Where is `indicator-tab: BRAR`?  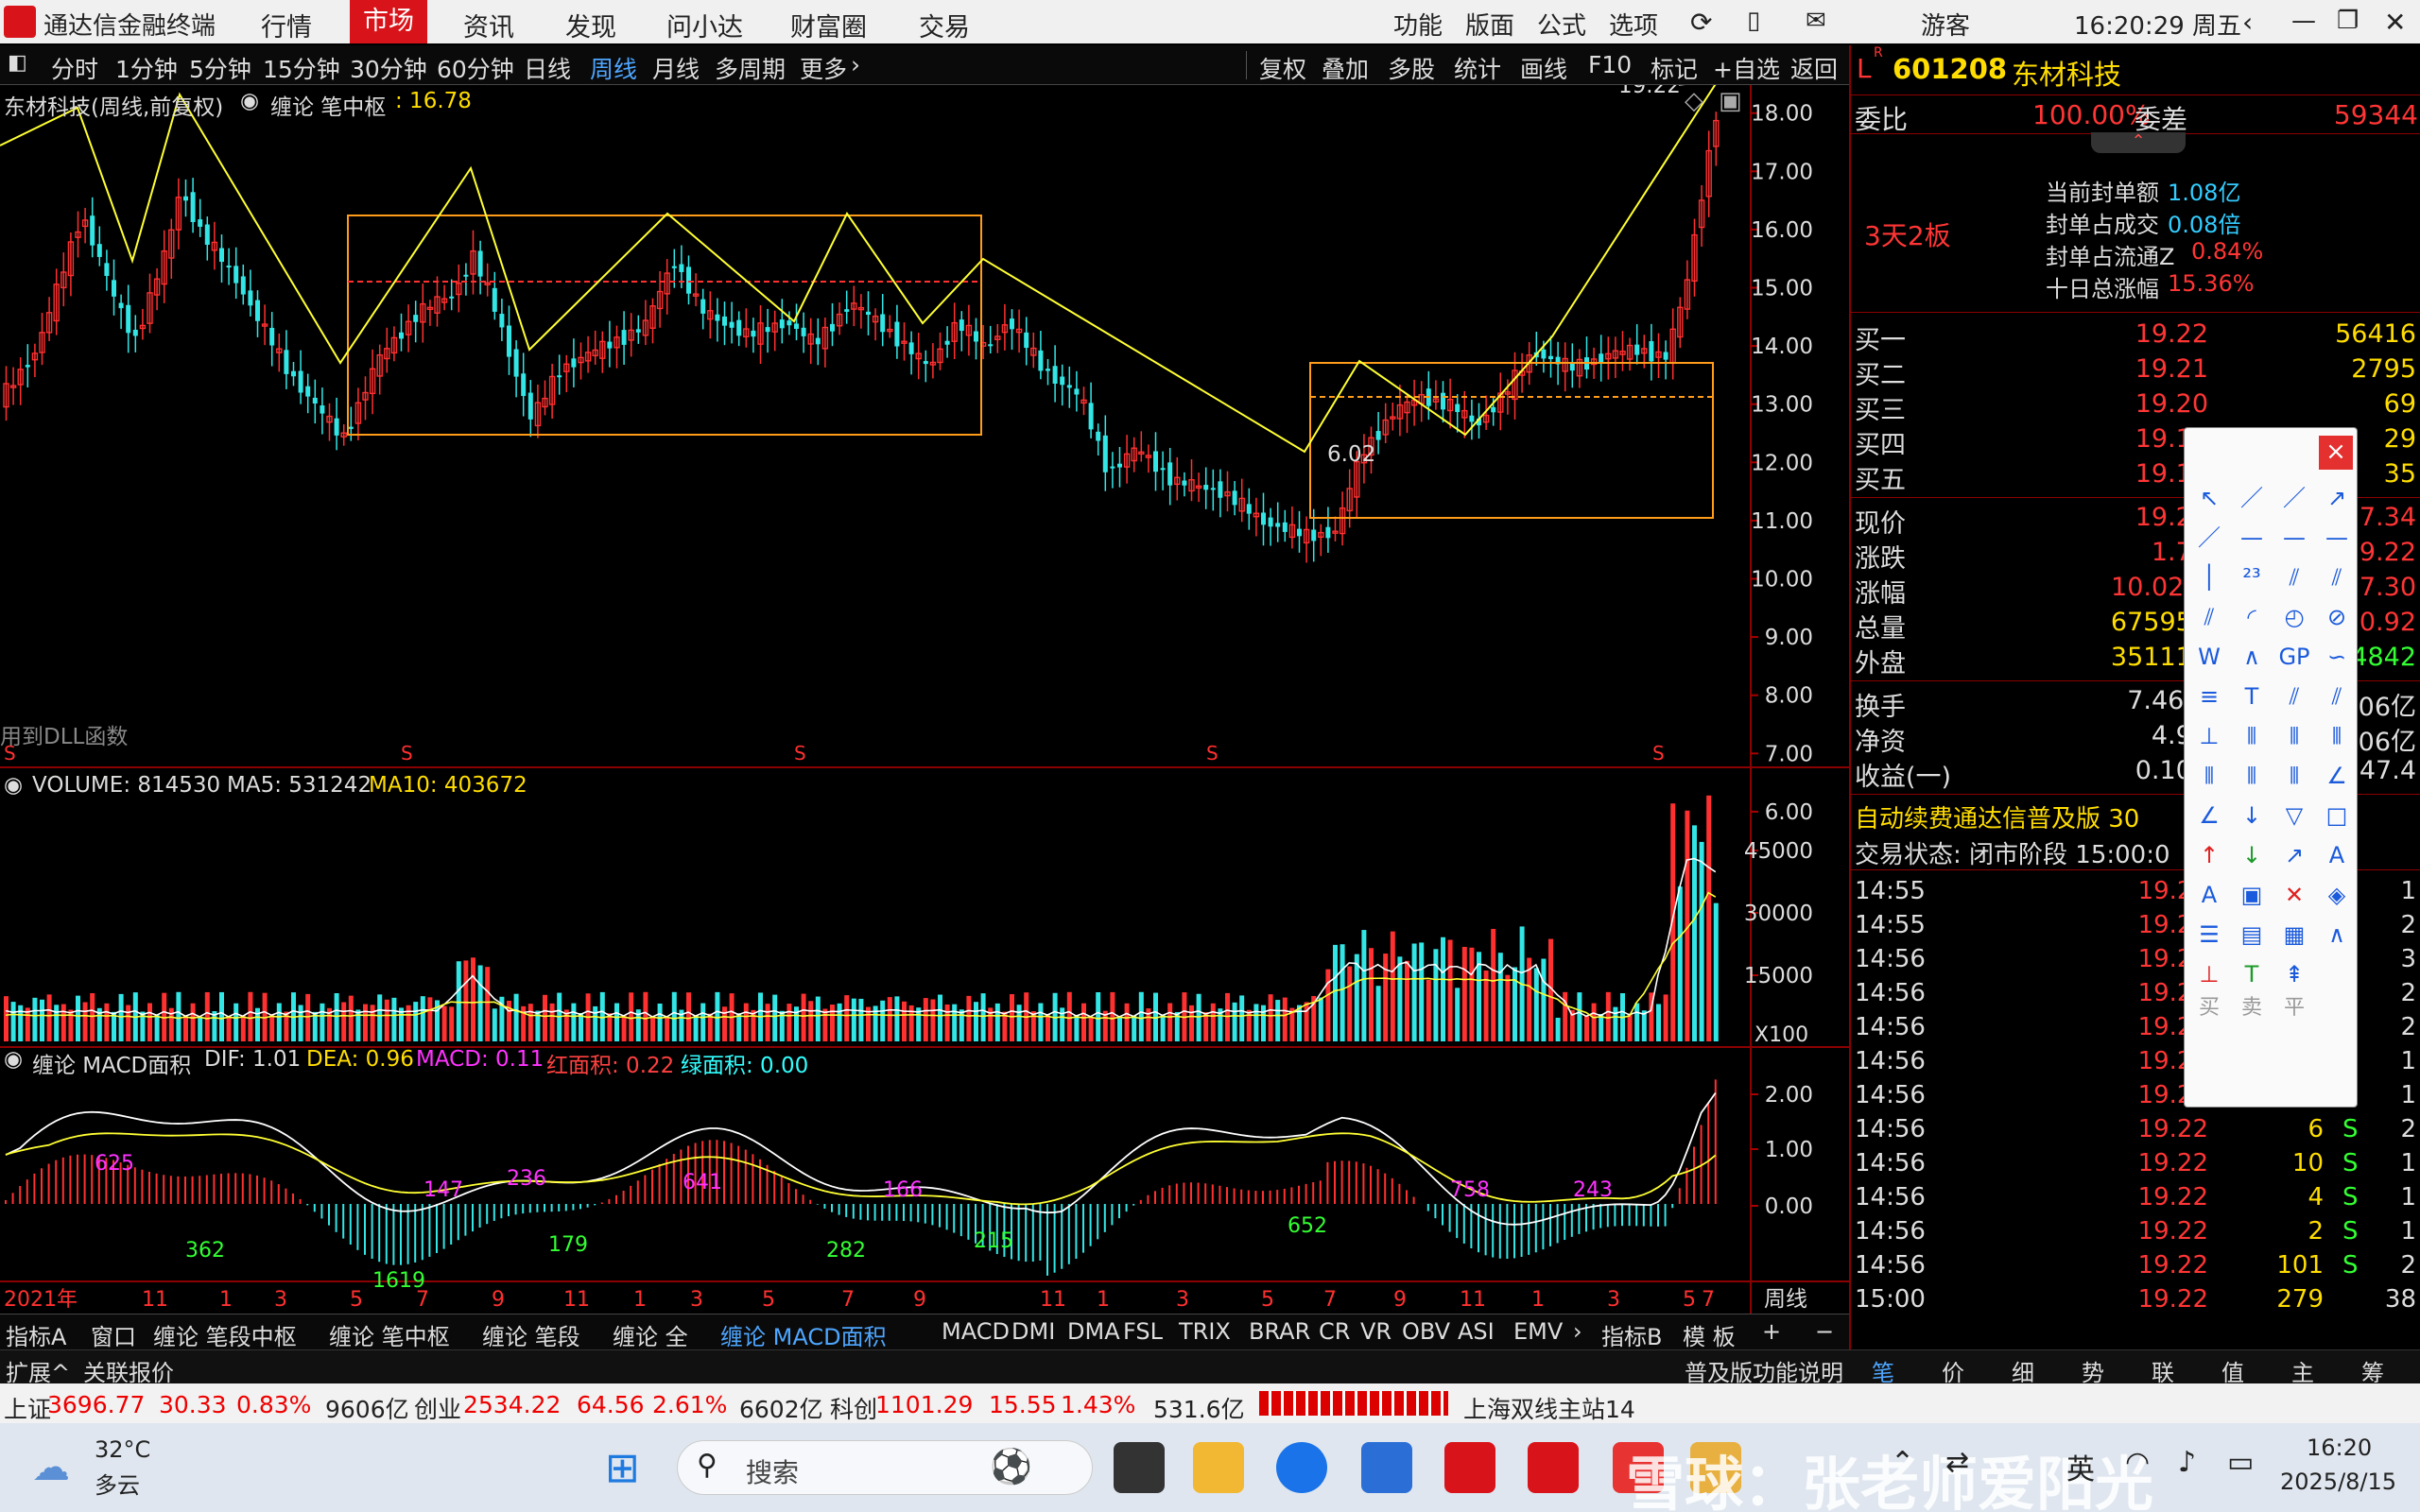 indicator-tab: BRAR is located at coordinates (1279, 1331).